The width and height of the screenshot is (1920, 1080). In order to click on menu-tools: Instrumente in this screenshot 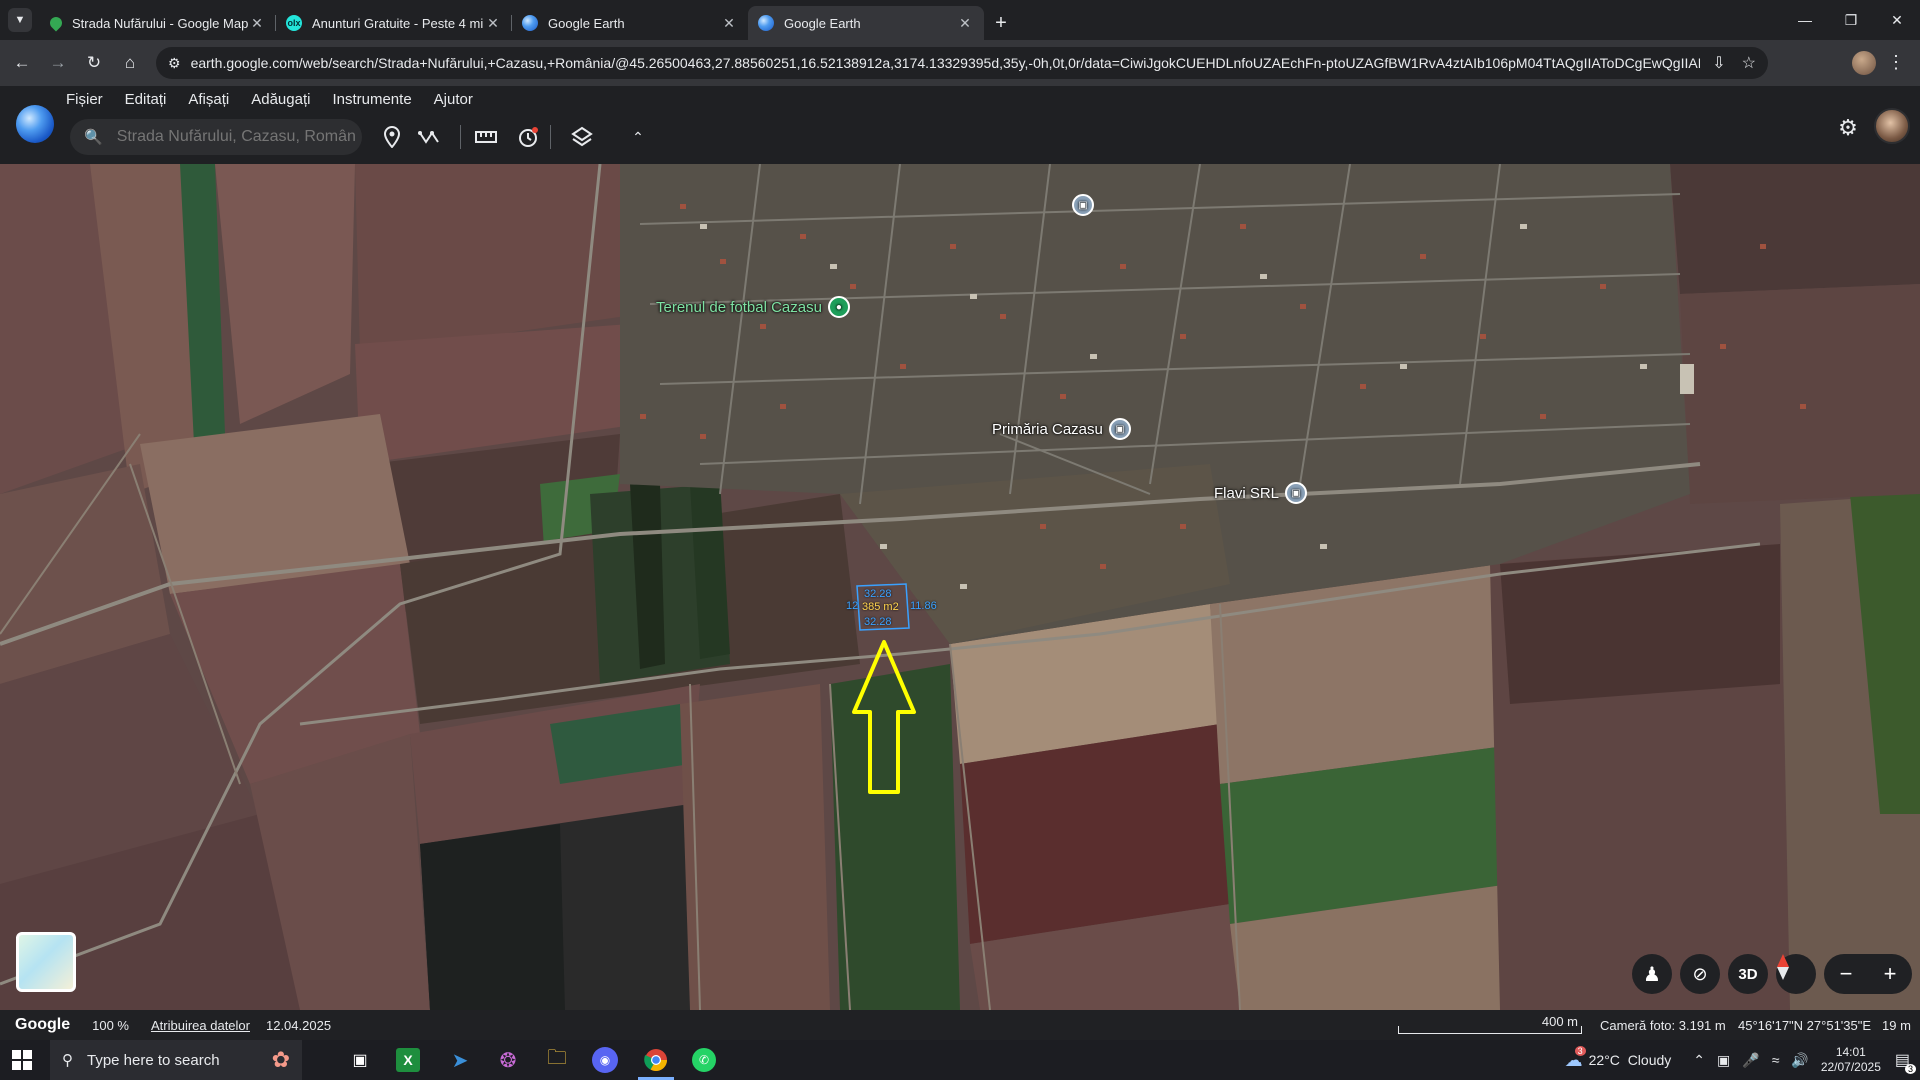, I will do `click(371, 99)`.